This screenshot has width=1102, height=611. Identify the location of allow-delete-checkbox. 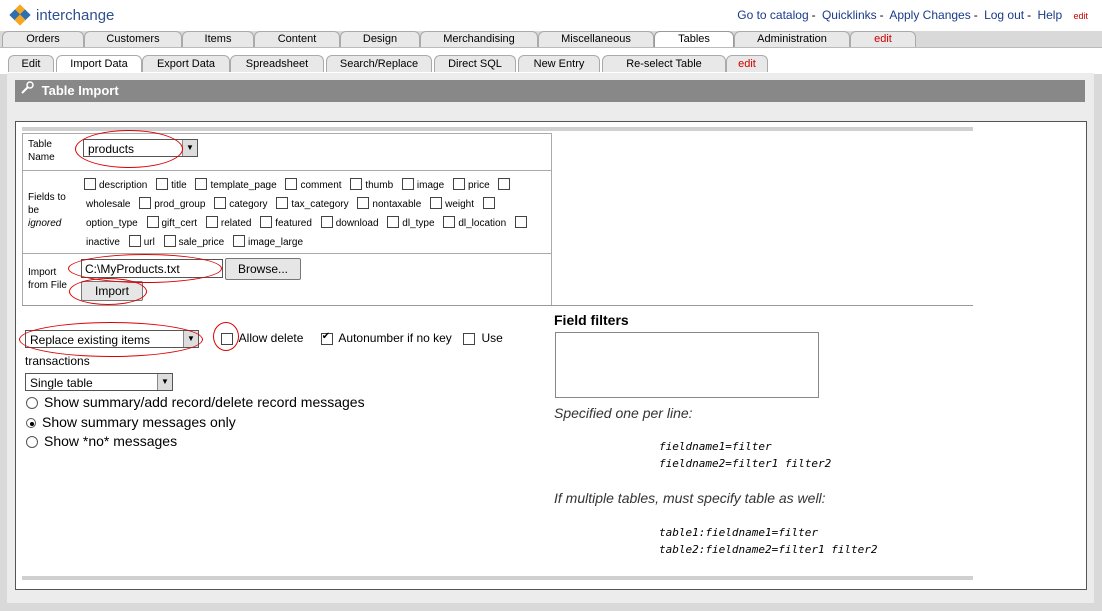
(227, 339).